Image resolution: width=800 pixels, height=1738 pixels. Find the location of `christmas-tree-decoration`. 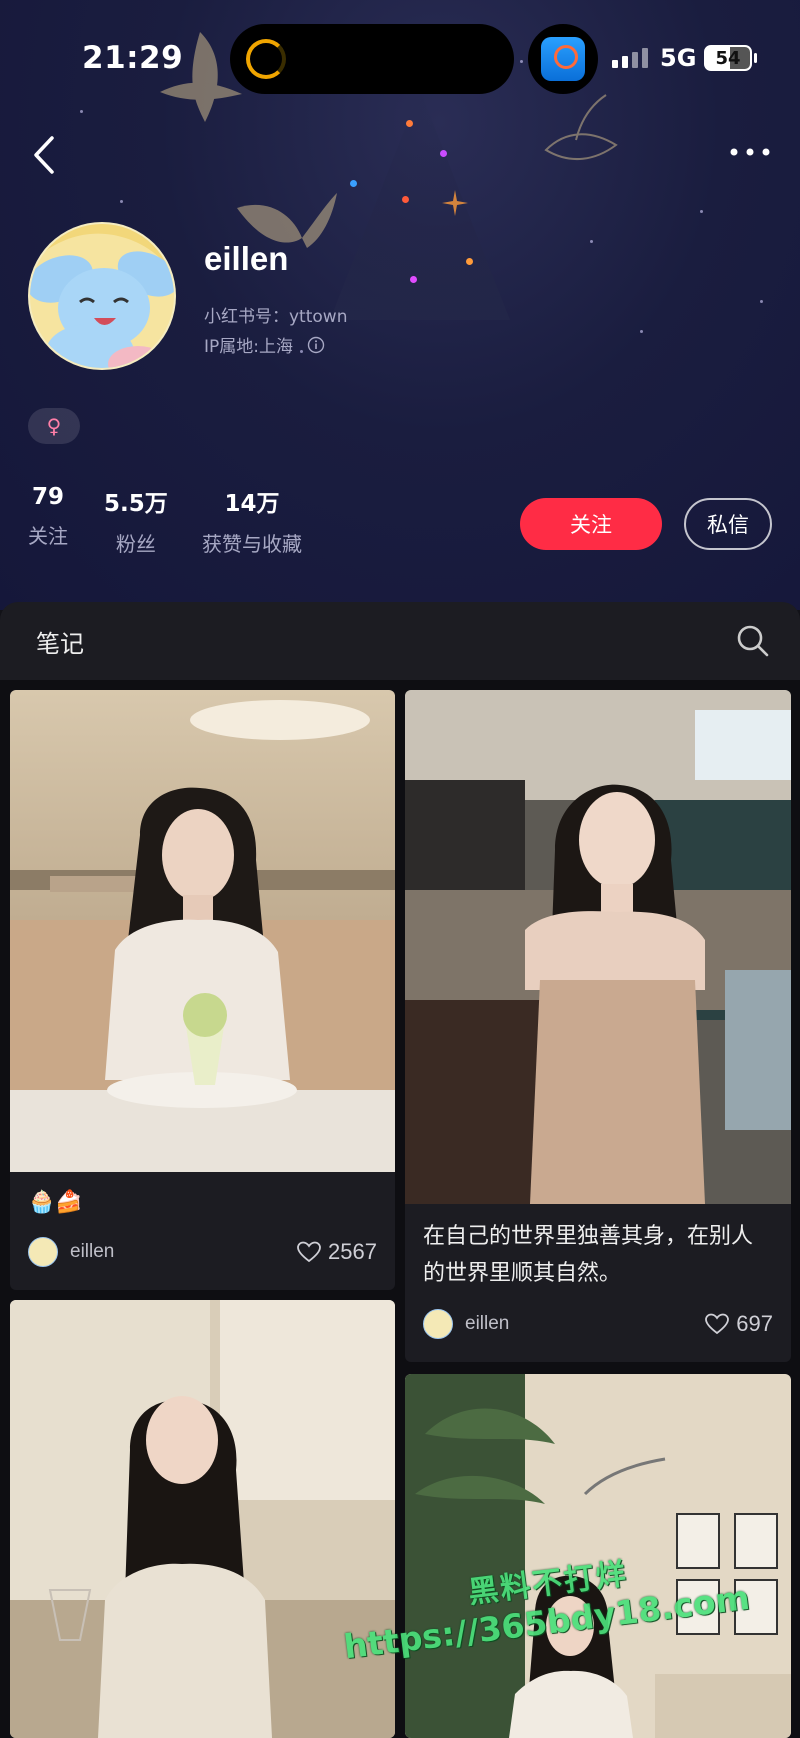

christmas-tree-decoration is located at coordinates (420, 205).